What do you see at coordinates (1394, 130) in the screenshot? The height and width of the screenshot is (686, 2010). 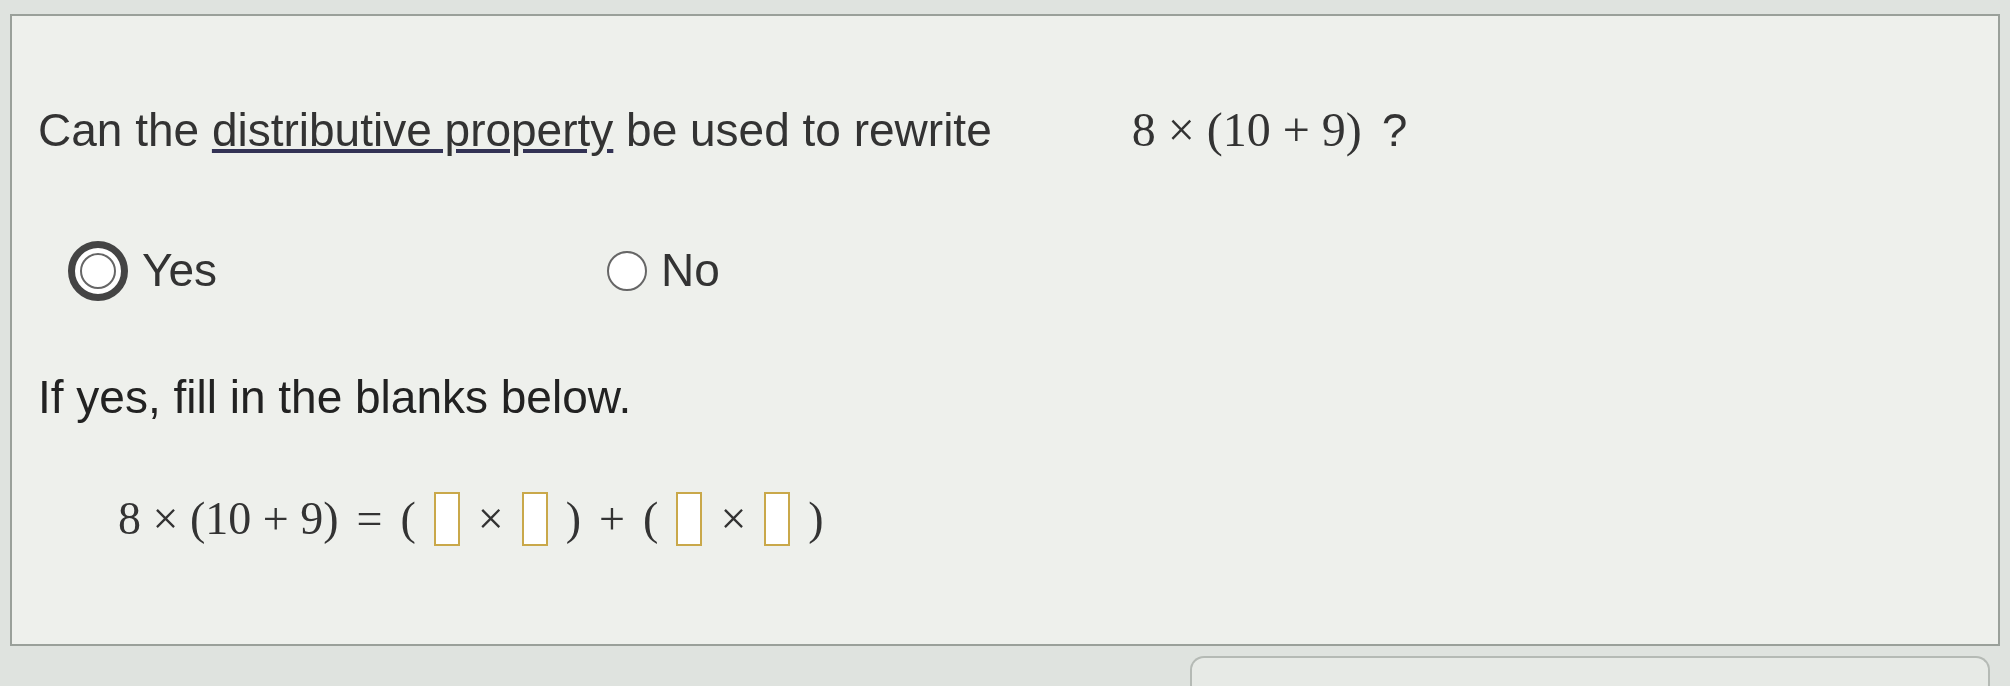 I see `question-mark: ?` at bounding box center [1394, 130].